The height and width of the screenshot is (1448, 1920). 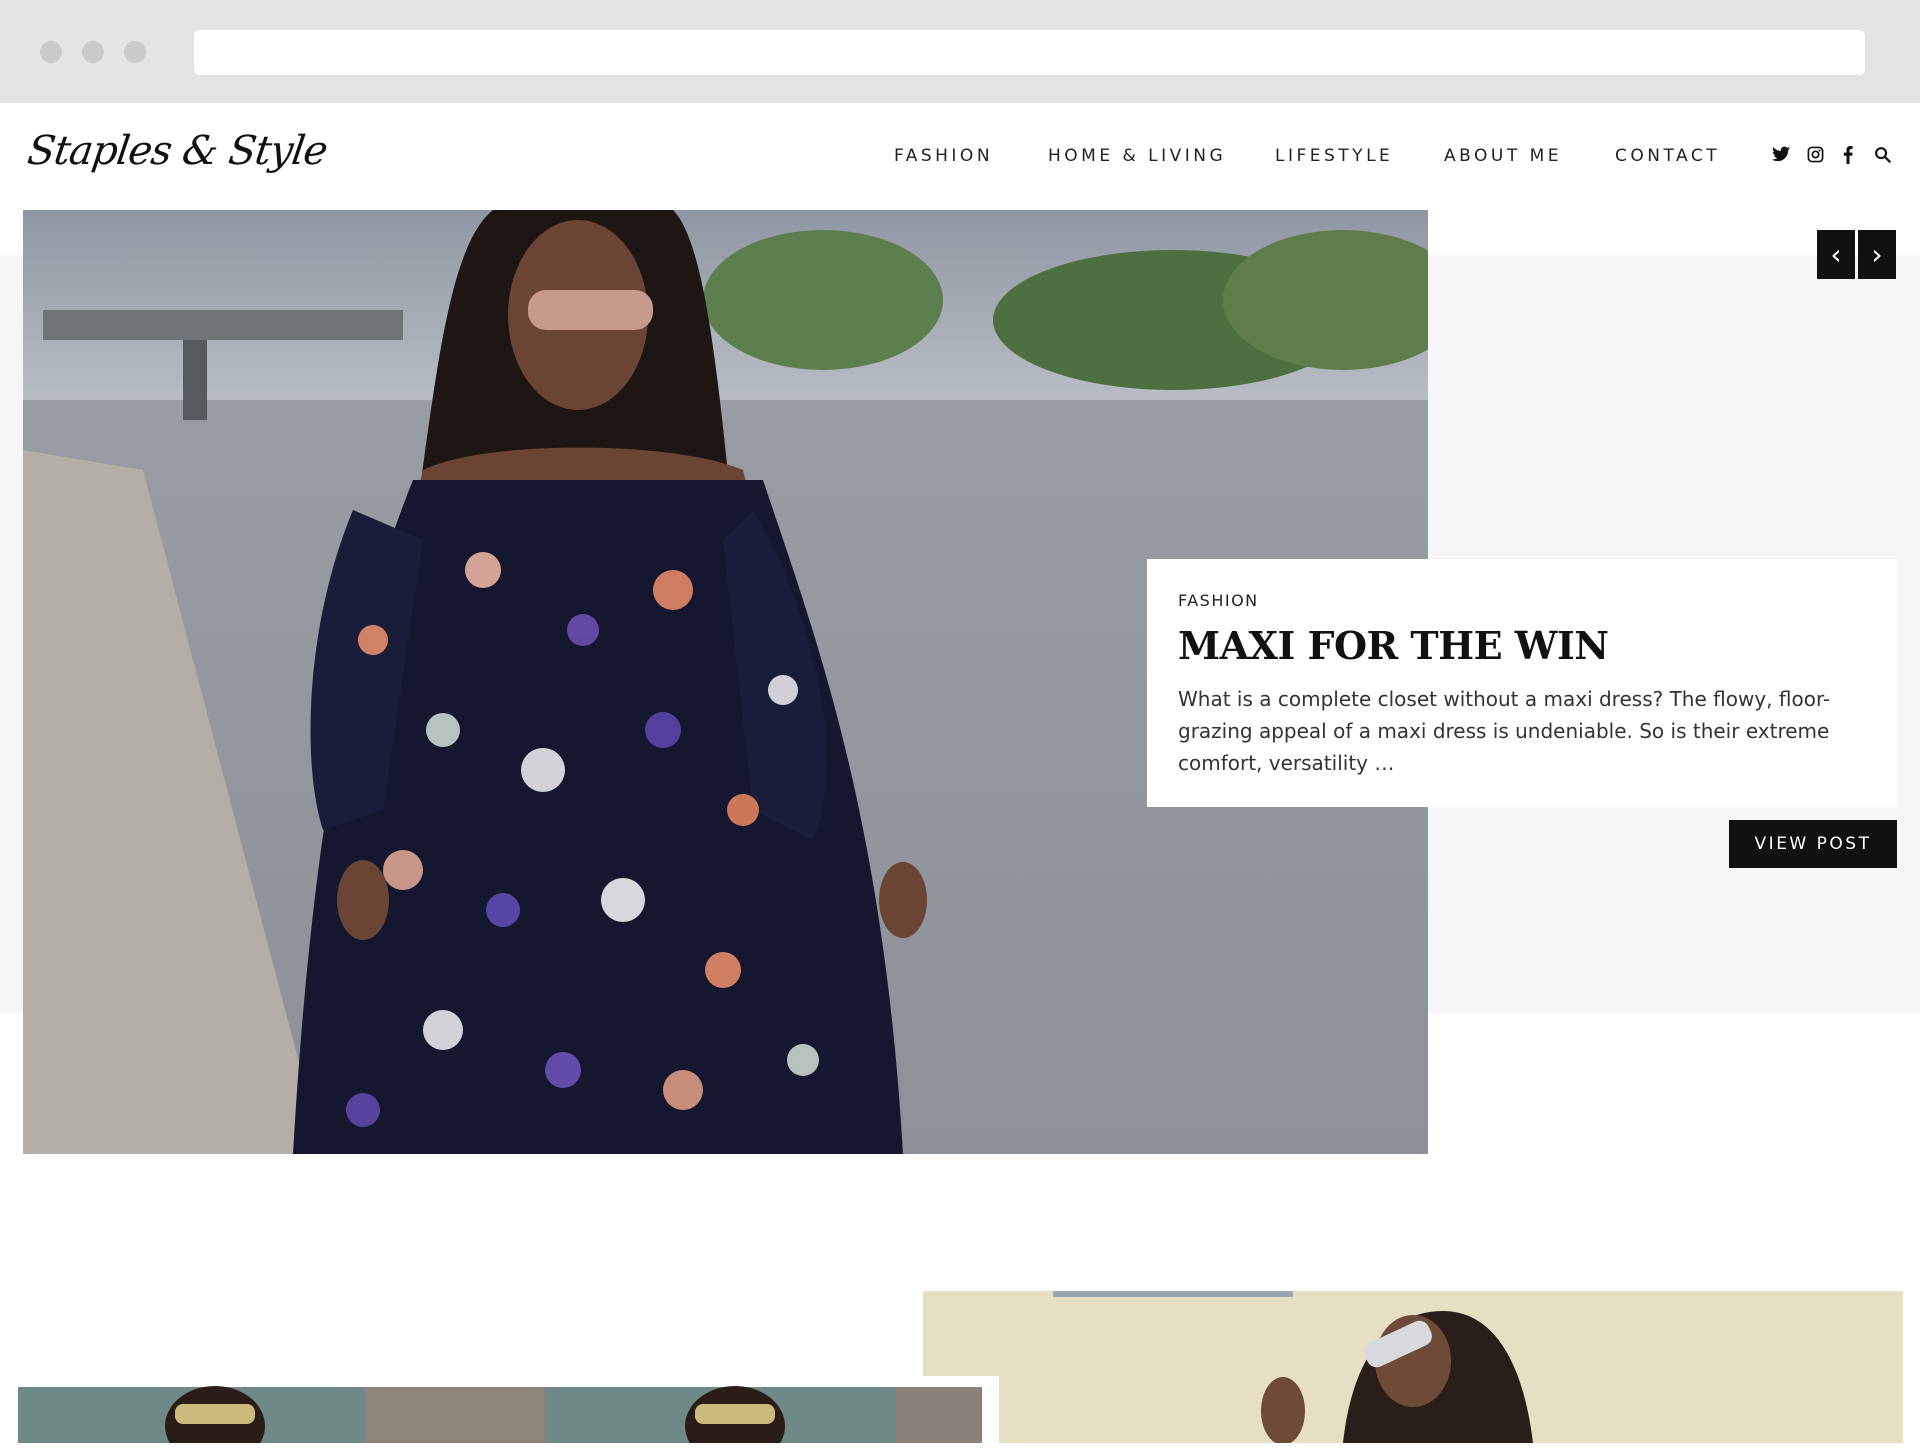 I want to click on facebook-icon, so click(x=1848, y=157).